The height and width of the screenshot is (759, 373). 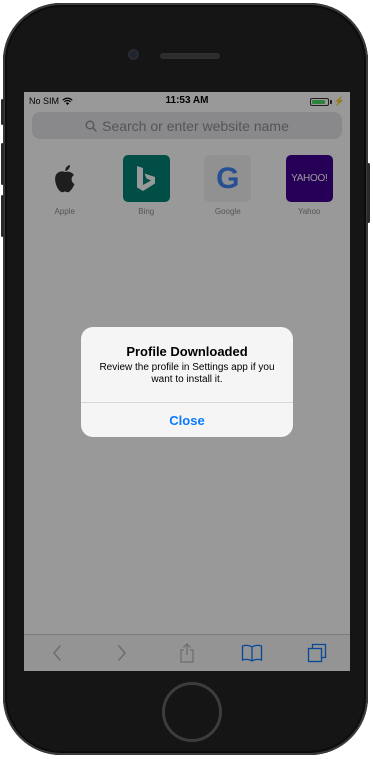 What do you see at coordinates (192, 712) in the screenshot?
I see `home-button` at bounding box center [192, 712].